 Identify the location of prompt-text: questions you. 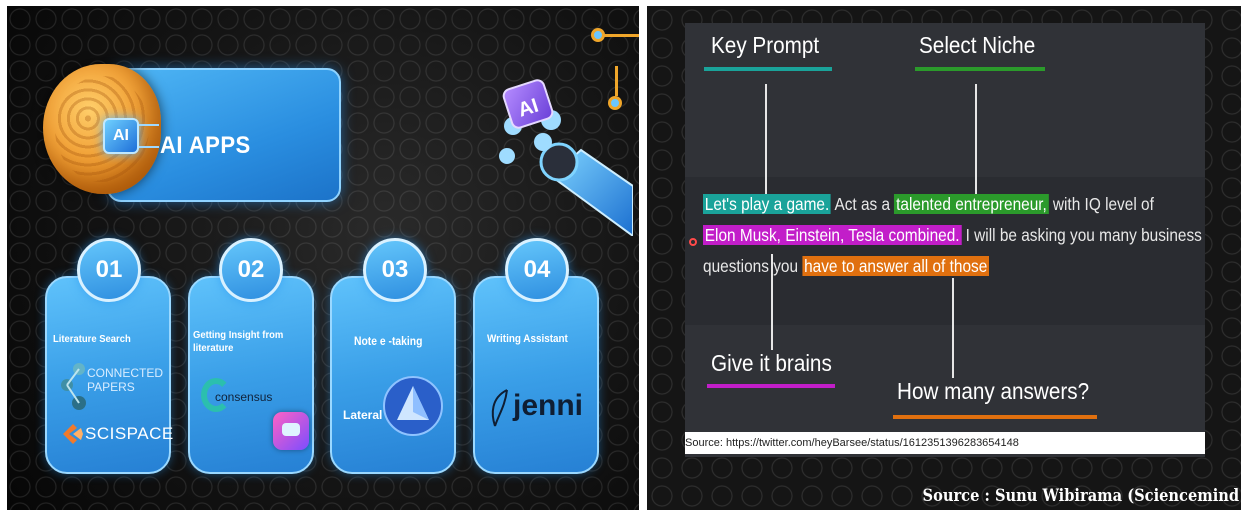
(753, 266).